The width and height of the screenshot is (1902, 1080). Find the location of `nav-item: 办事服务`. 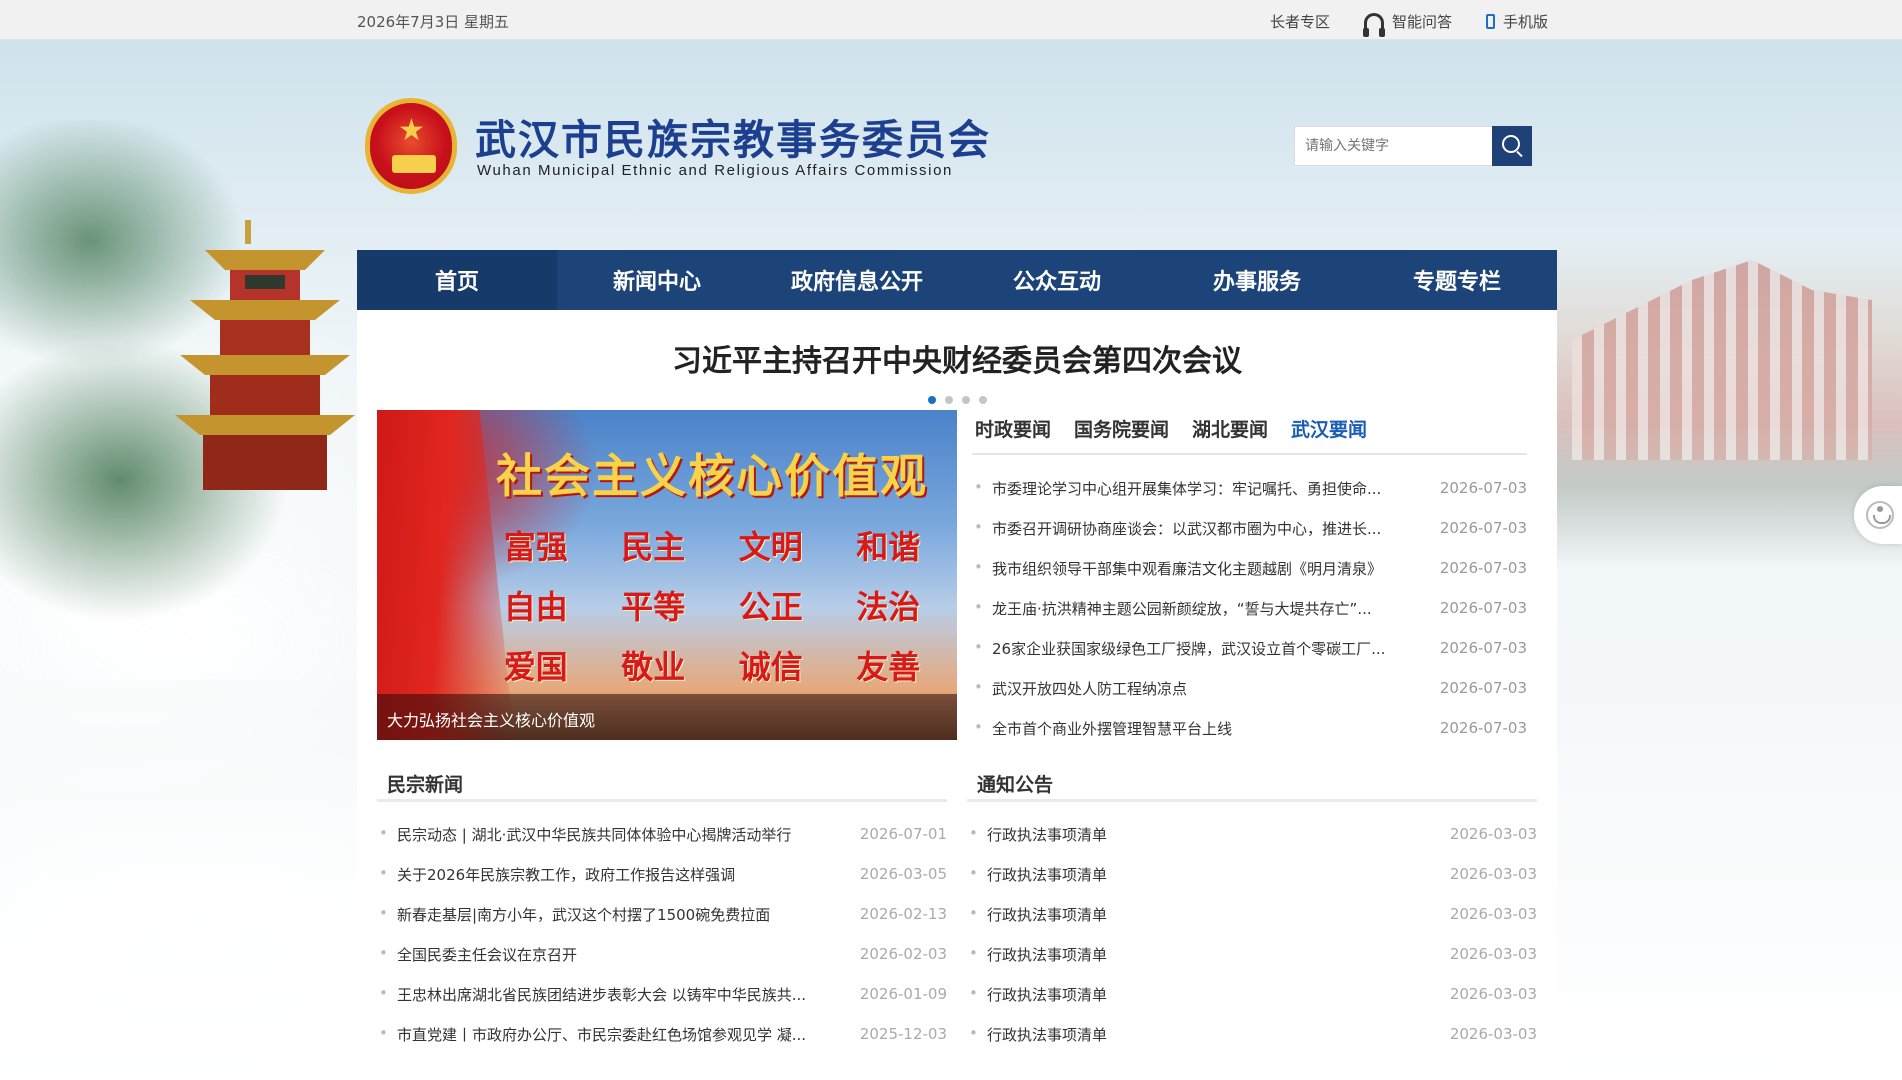

nav-item: 办事服务 is located at coordinates (1257, 280).